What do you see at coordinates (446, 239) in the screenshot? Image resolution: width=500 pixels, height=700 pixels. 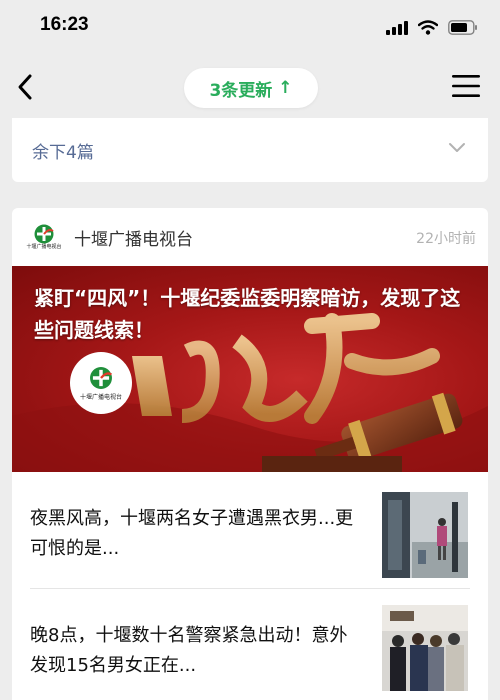 I see `source-time: 22小时前` at bounding box center [446, 239].